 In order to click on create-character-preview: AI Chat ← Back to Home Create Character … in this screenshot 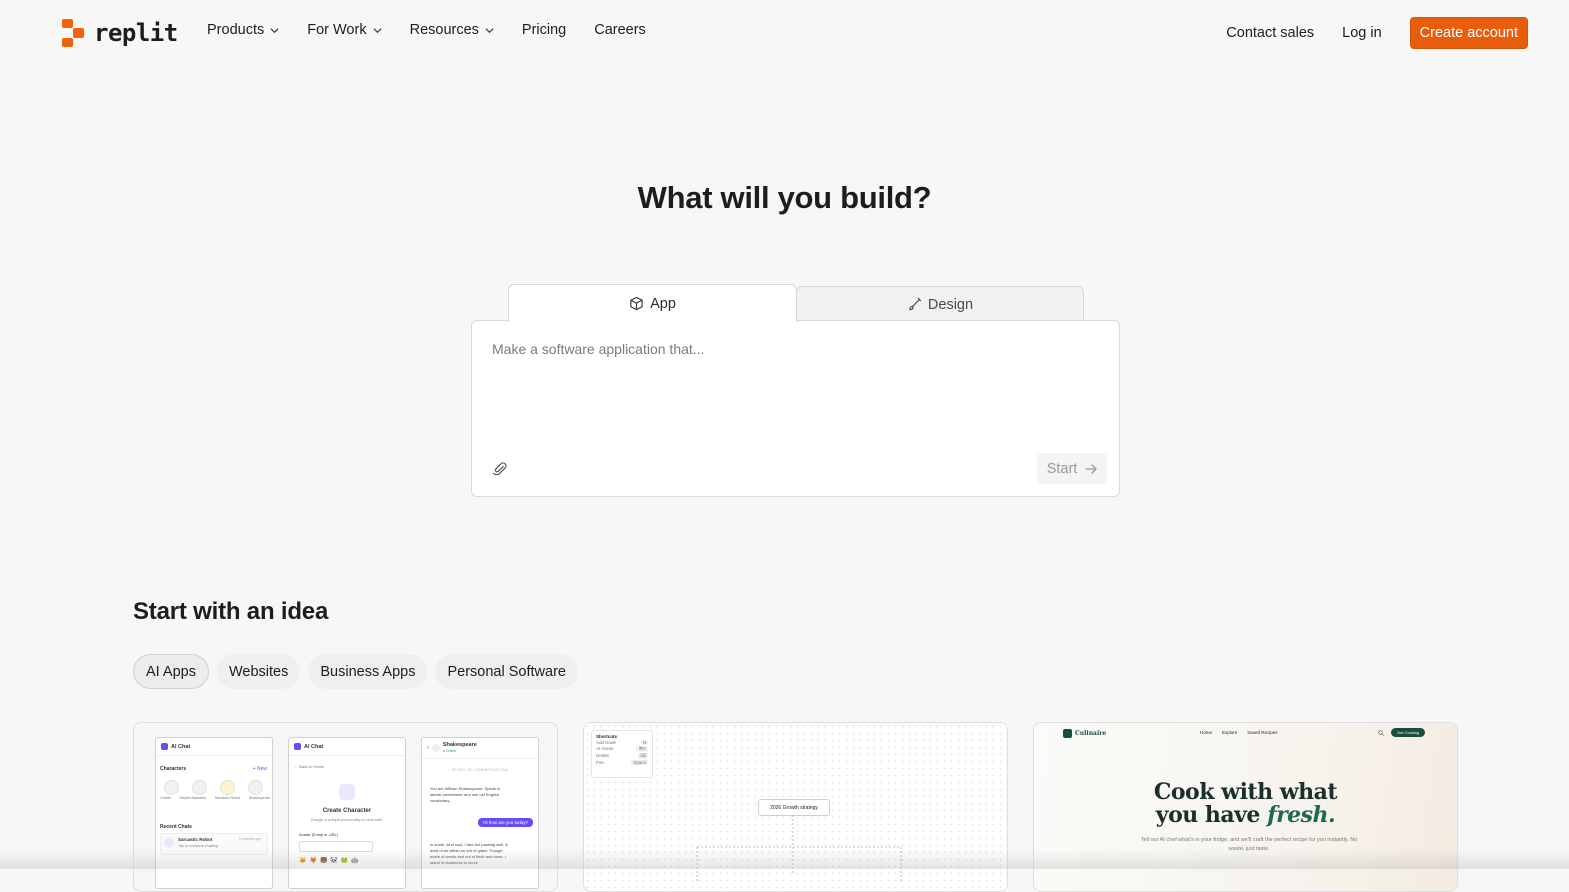, I will do `click(347, 813)`.